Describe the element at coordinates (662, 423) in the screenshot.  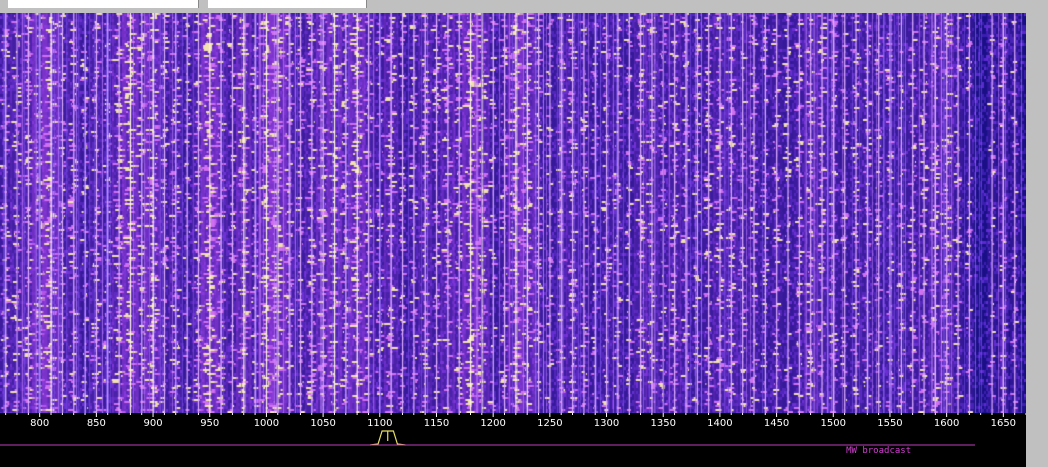
I see `tick-label: 1350` at that location.